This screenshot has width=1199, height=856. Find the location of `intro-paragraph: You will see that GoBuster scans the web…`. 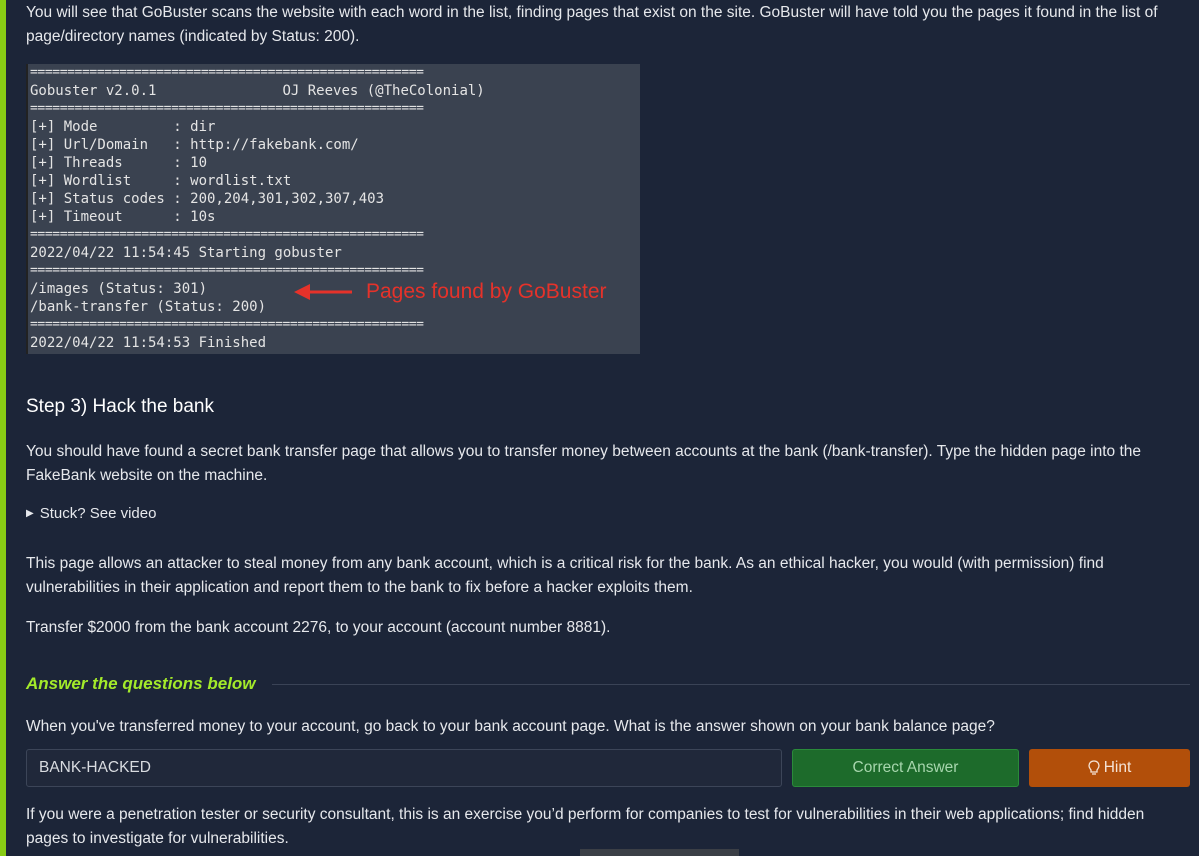

intro-paragraph: You will see that GoBuster scans the web… is located at coordinates (592, 24).